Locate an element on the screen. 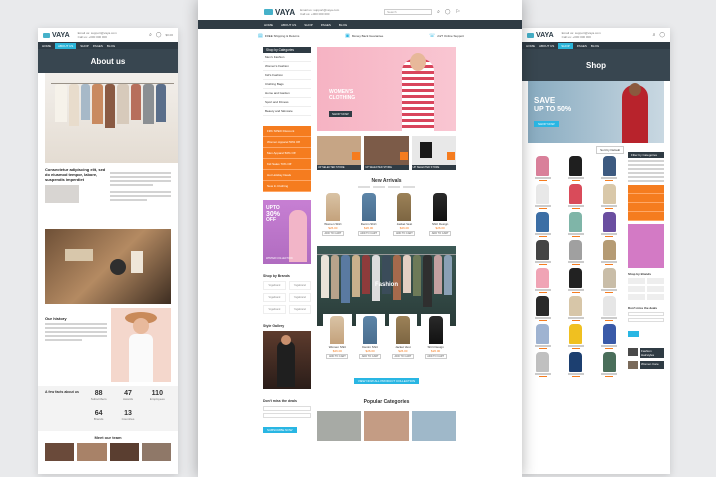 The height and width of the screenshot is (477, 716). category-item: Sport and Fitness is located at coordinates (287, 102).